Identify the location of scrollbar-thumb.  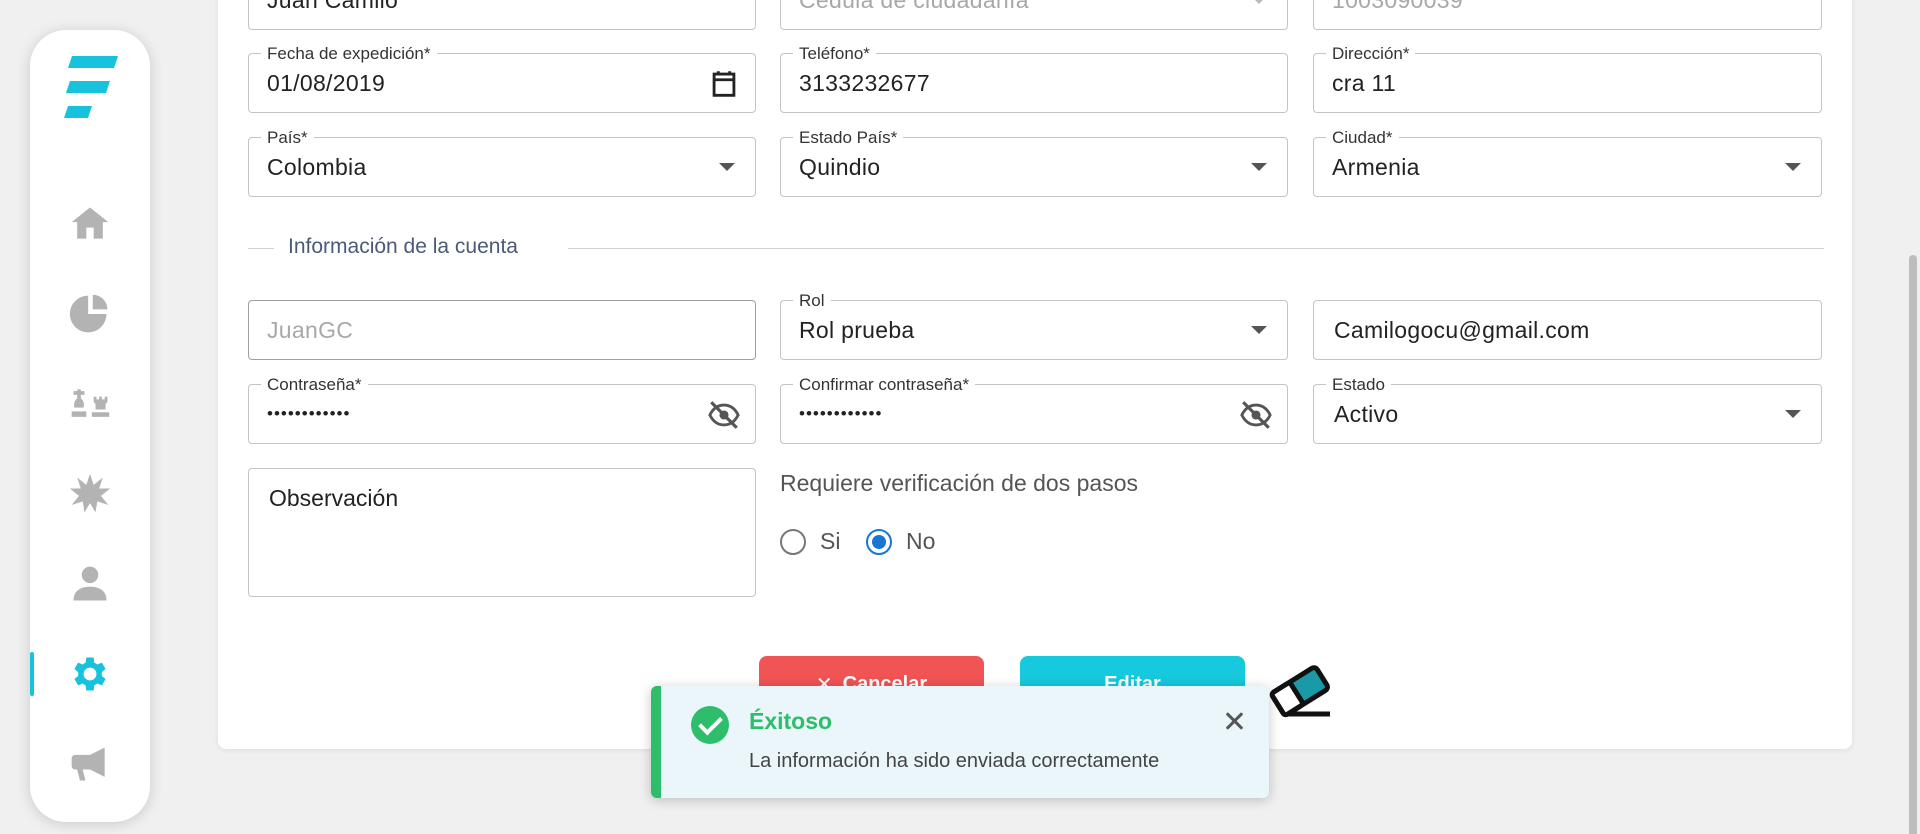
(1913, 544).